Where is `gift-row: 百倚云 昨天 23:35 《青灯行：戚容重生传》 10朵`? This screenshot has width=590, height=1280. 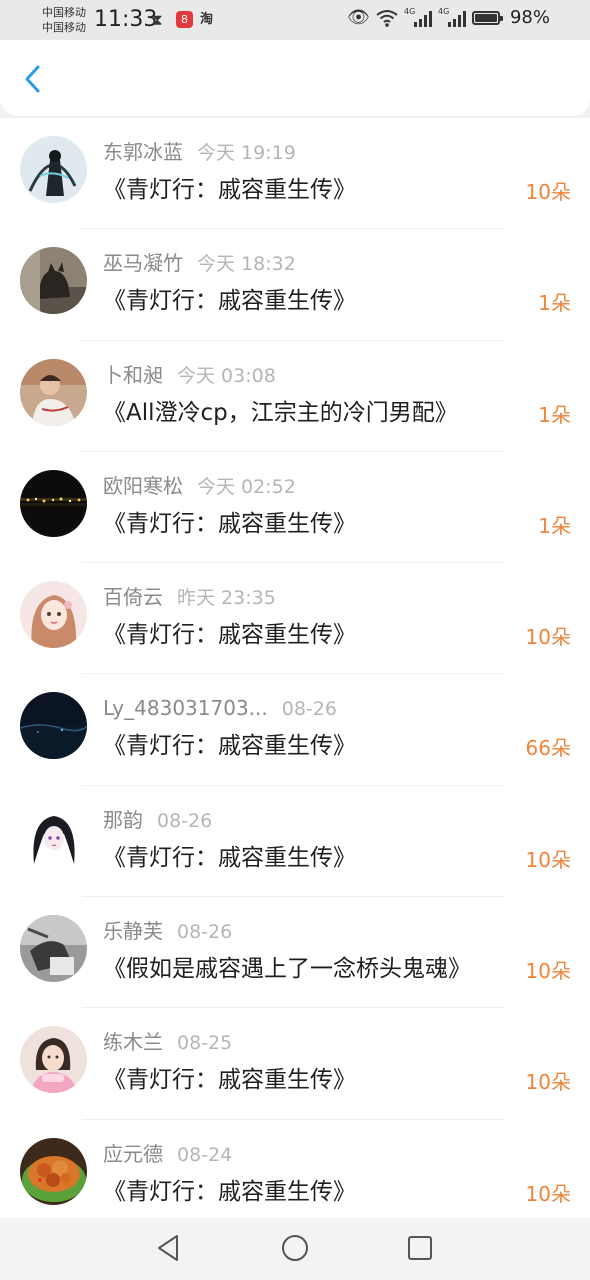
gift-row: 百倚云 昨天 23:35 《青灯行：戚容重生传》 10朵 is located at coordinates (295, 619).